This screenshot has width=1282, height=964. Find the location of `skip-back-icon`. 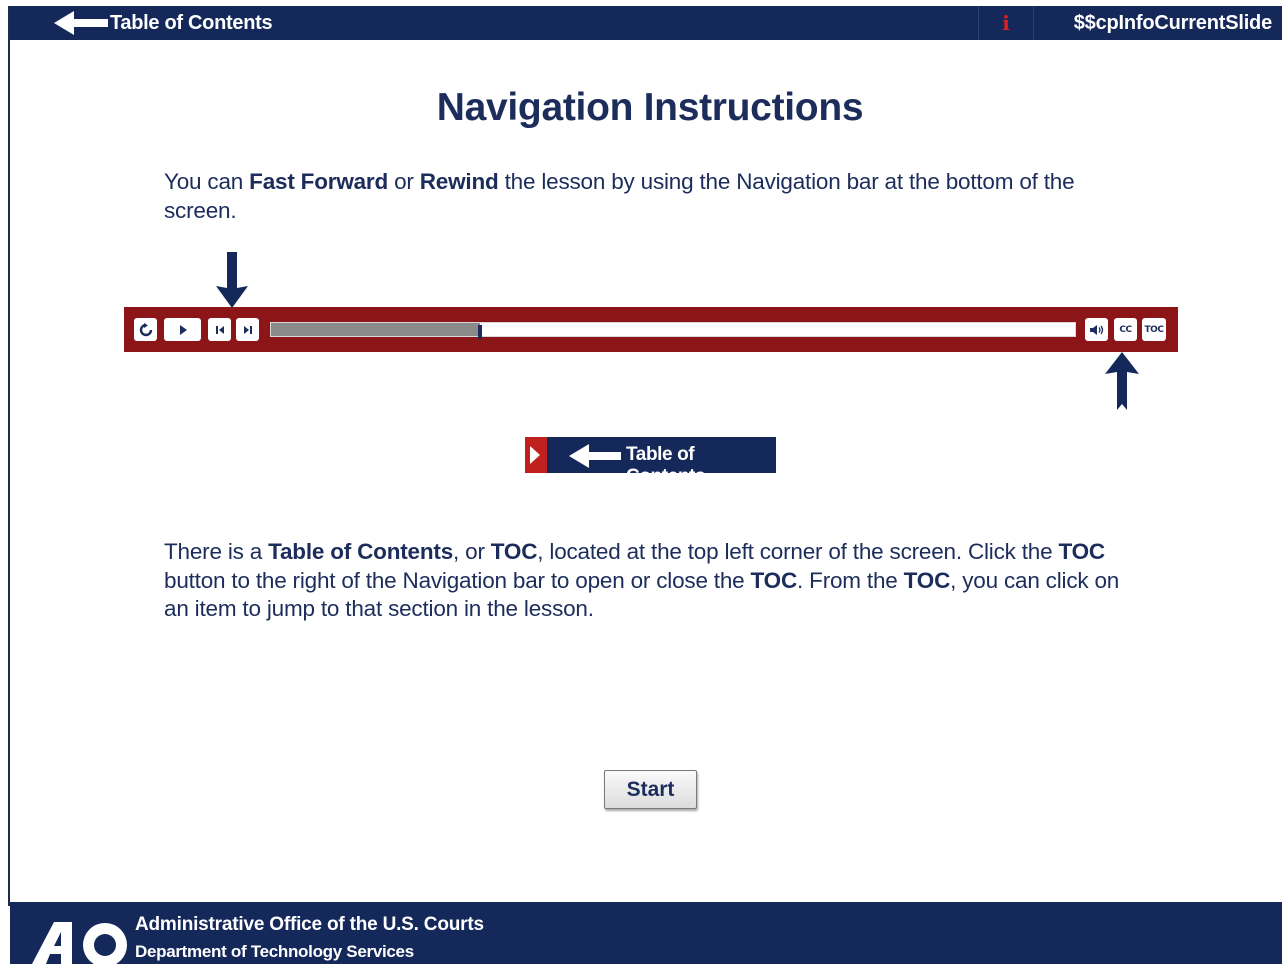

skip-back-icon is located at coordinates (219, 329).